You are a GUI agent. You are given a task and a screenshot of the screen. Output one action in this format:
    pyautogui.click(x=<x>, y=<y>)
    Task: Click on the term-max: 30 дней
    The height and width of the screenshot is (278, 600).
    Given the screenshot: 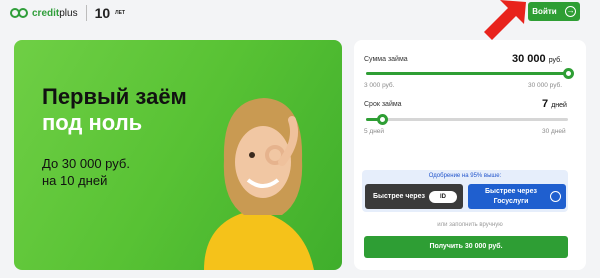 What is the action you would take?
    pyautogui.click(x=554, y=131)
    